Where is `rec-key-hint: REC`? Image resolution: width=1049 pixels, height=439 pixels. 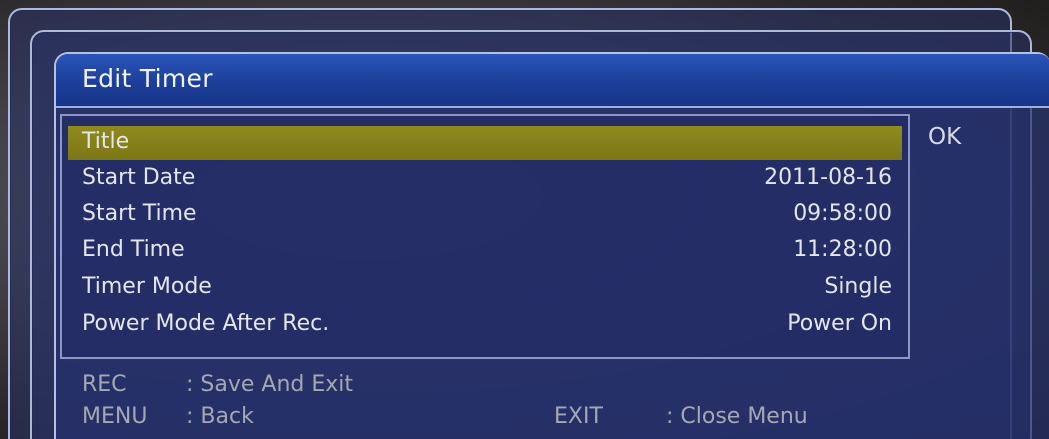 rec-key-hint: REC is located at coordinates (104, 384).